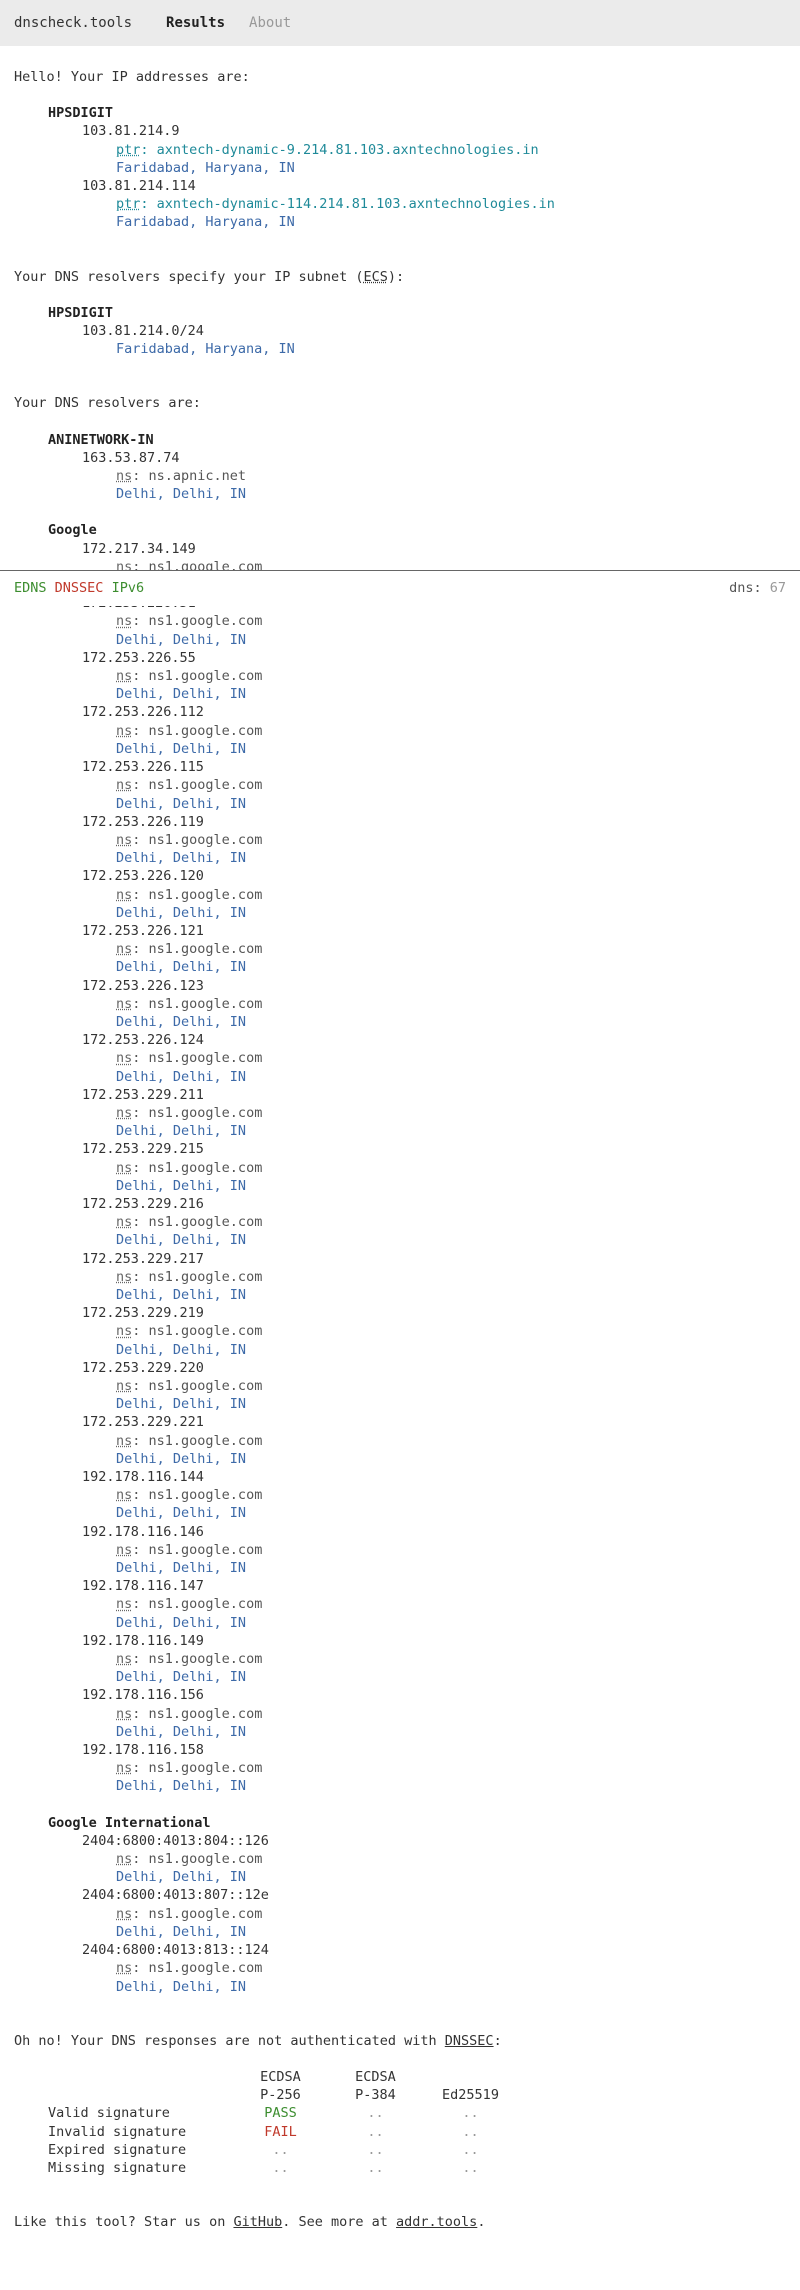 This screenshot has height=2290, width=800. What do you see at coordinates (257, 2222) in the screenshot?
I see `github-link: GitHub` at bounding box center [257, 2222].